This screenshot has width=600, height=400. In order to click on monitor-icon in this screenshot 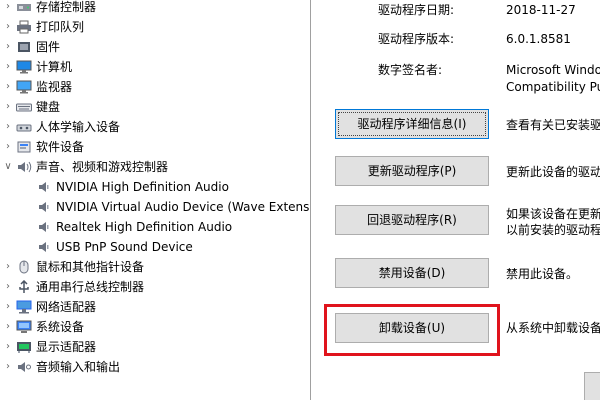, I will do `click(24, 87)`.